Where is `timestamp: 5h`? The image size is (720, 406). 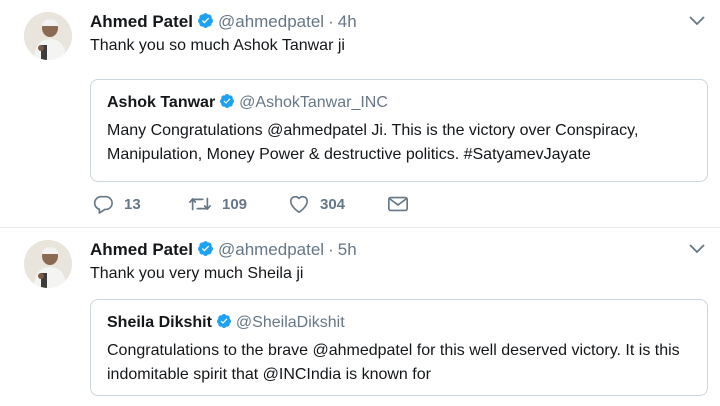
timestamp: 5h is located at coordinates (347, 249).